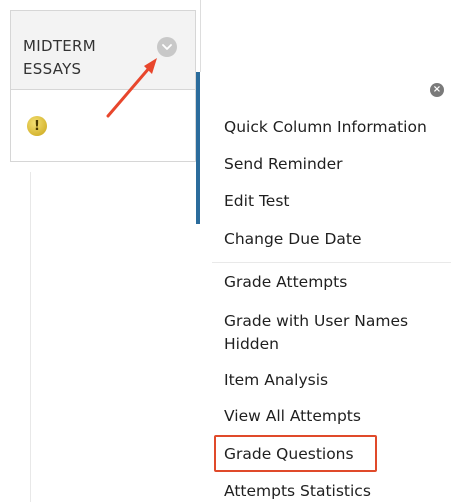 The width and height of the screenshot is (451, 502). Describe the element at coordinates (37, 126) in the screenshot. I see `exclamation-icon: !` at that location.